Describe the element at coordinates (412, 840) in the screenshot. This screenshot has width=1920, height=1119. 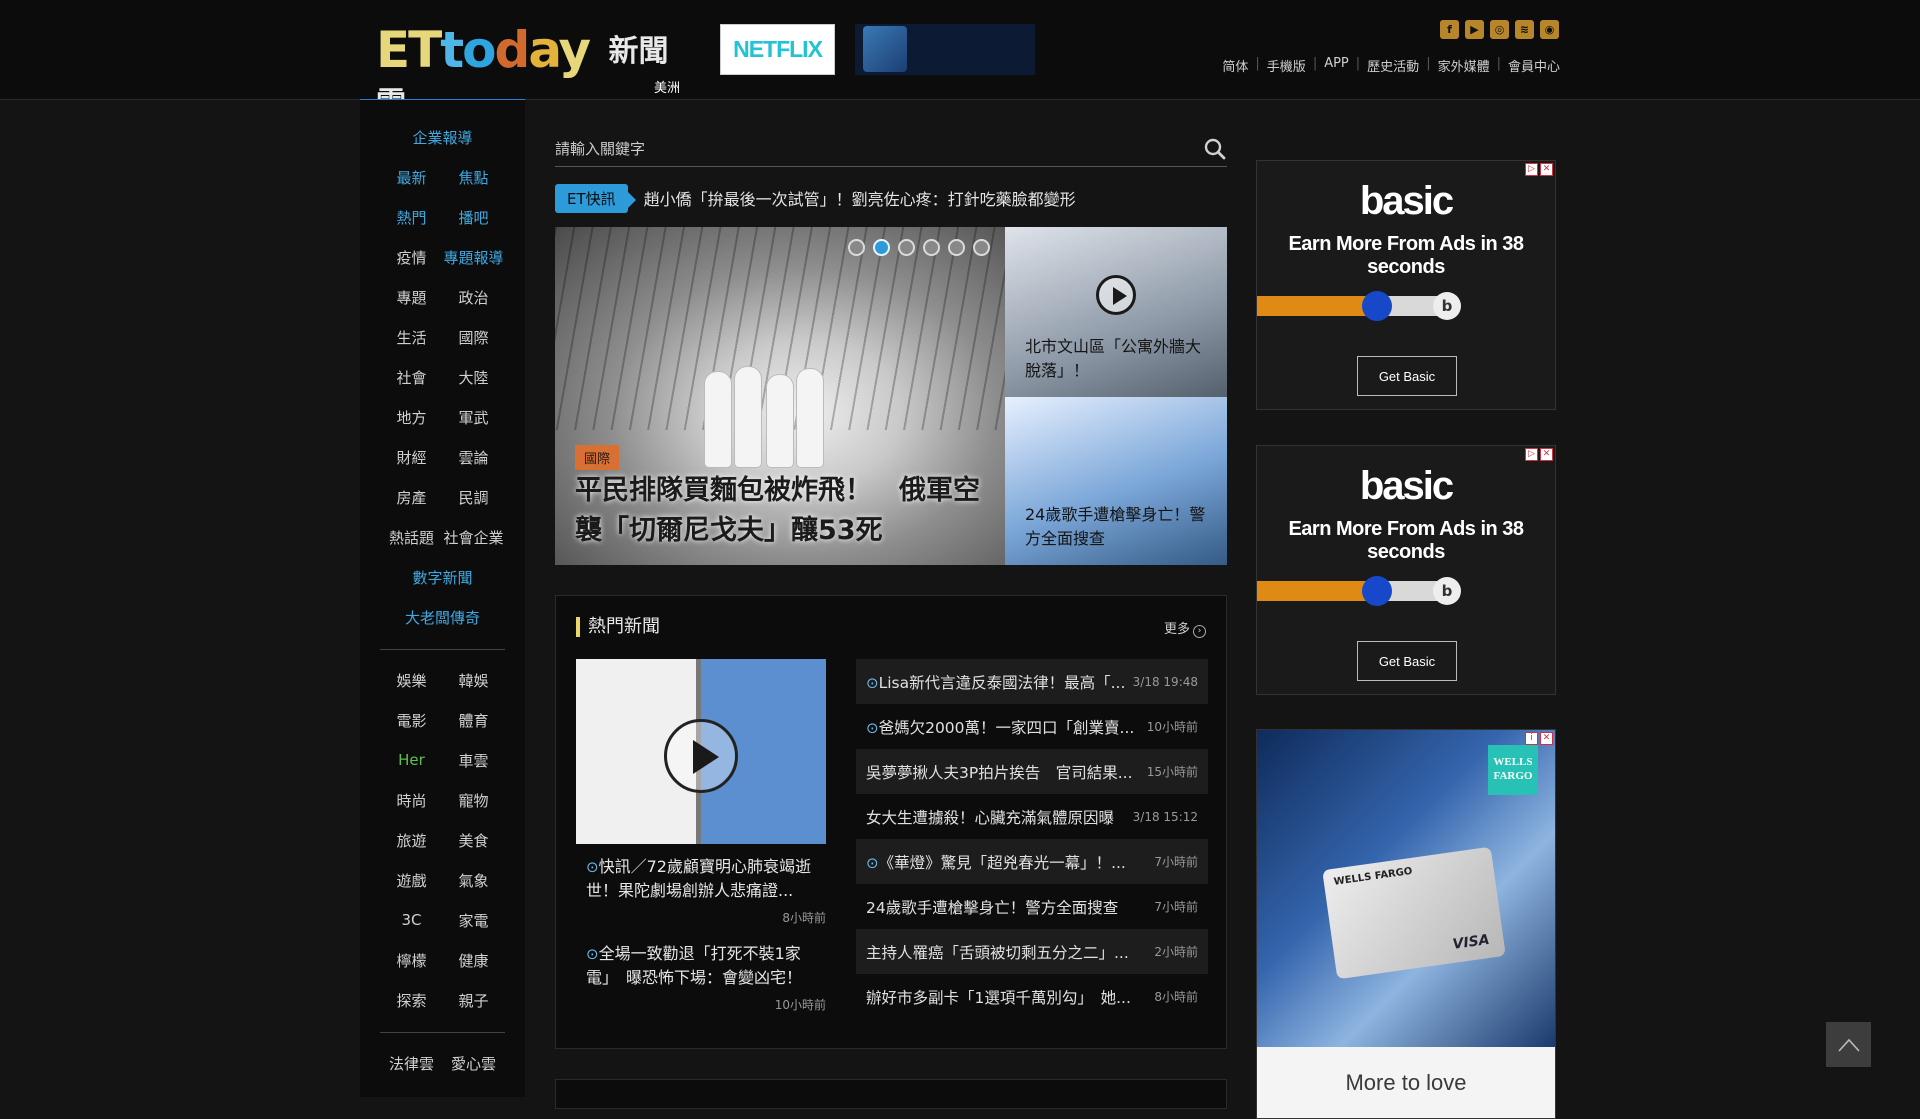
I see `nav-travel: 旅遊` at that location.